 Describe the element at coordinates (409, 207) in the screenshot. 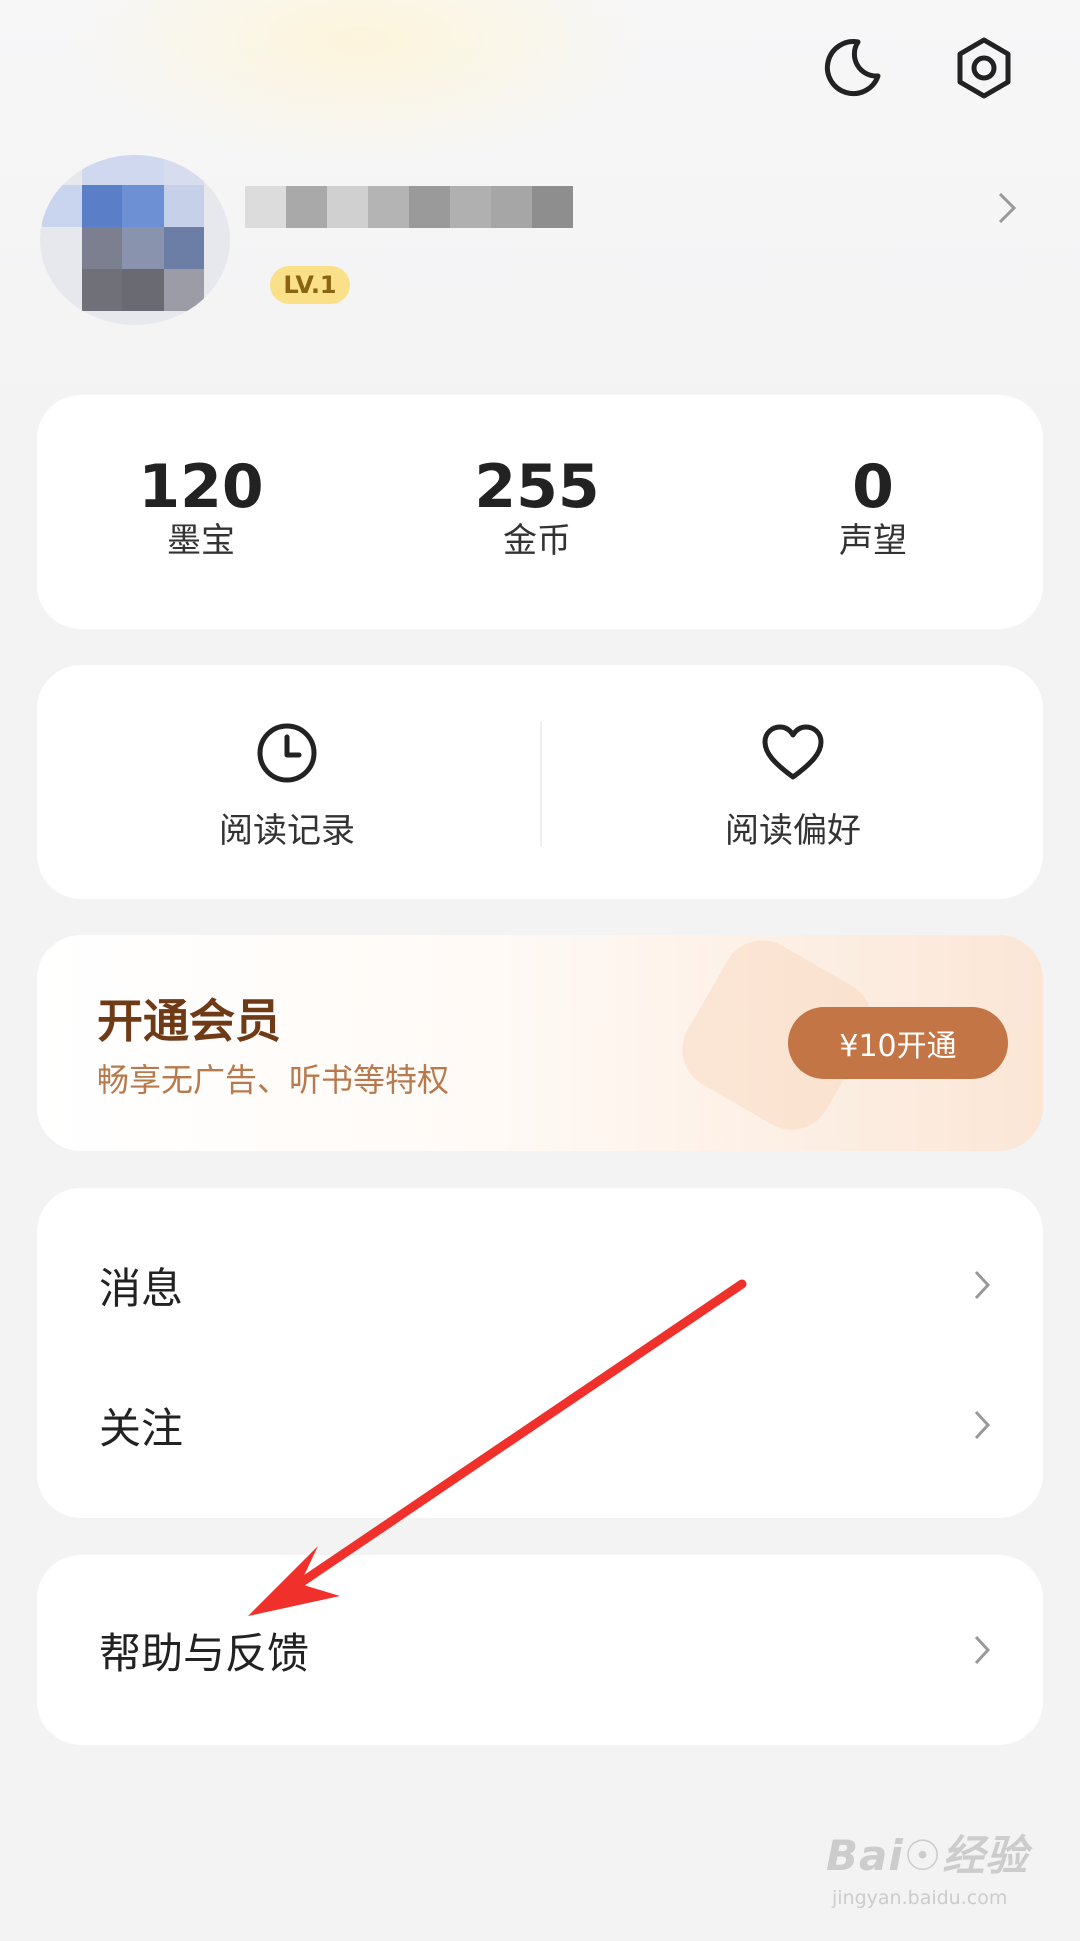

I see `username-blurred` at that location.